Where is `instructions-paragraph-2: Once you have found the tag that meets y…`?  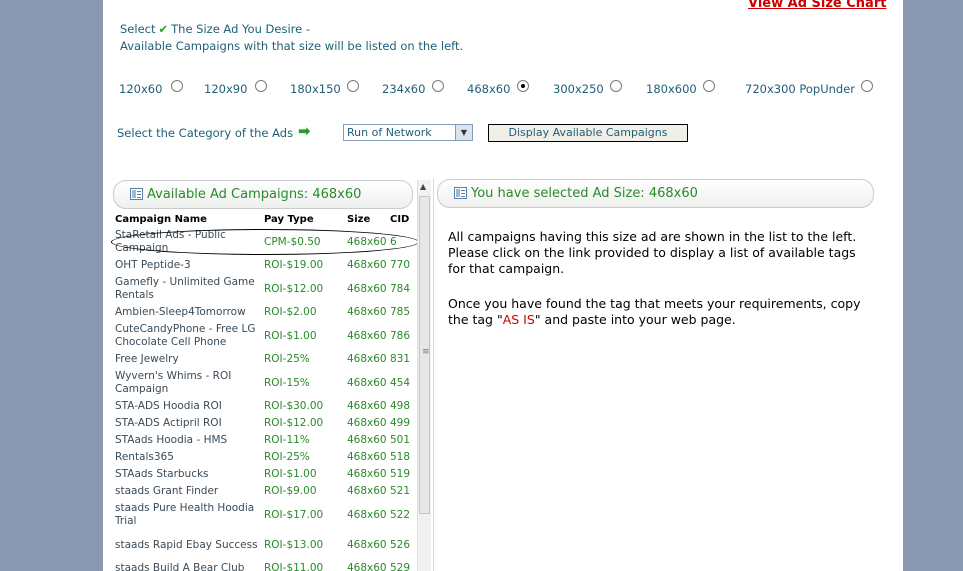
instructions-paragraph-2: Once you have found the tag that meets y… is located at coordinates (658, 312).